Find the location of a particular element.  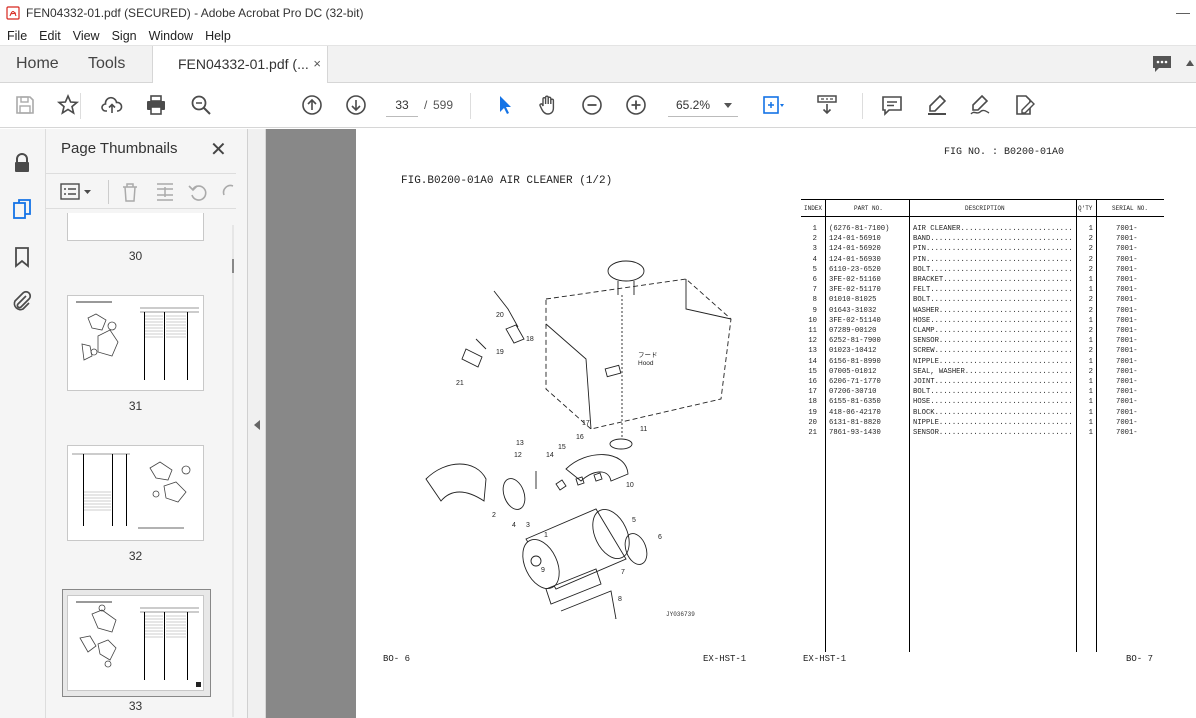

scrollbar-thumb is located at coordinates (233, 266).